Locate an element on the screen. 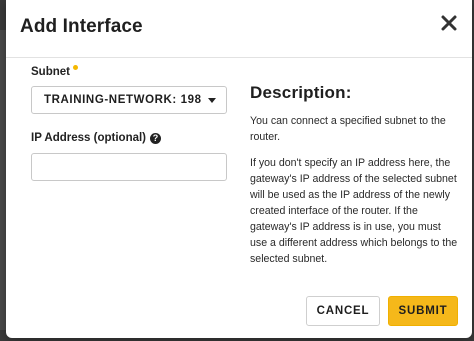 The width and height of the screenshot is (474, 341). close-button is located at coordinates (449, 23).